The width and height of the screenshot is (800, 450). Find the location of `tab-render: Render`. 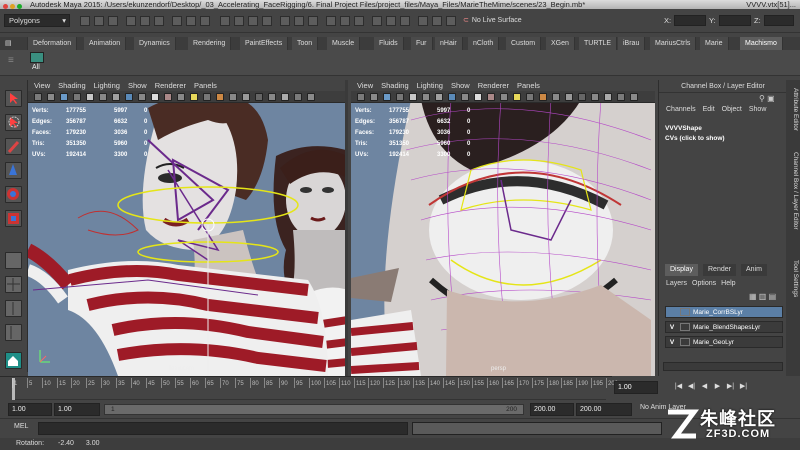

tab-render: Render is located at coordinates (719, 270).